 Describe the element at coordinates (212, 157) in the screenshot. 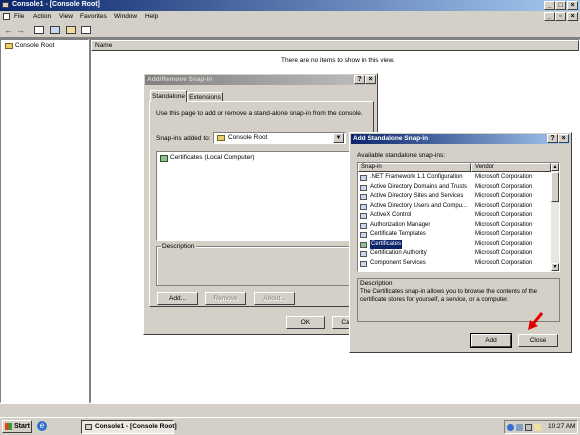

I see `added-snapin-item: Certificates (Local Computer)` at that location.